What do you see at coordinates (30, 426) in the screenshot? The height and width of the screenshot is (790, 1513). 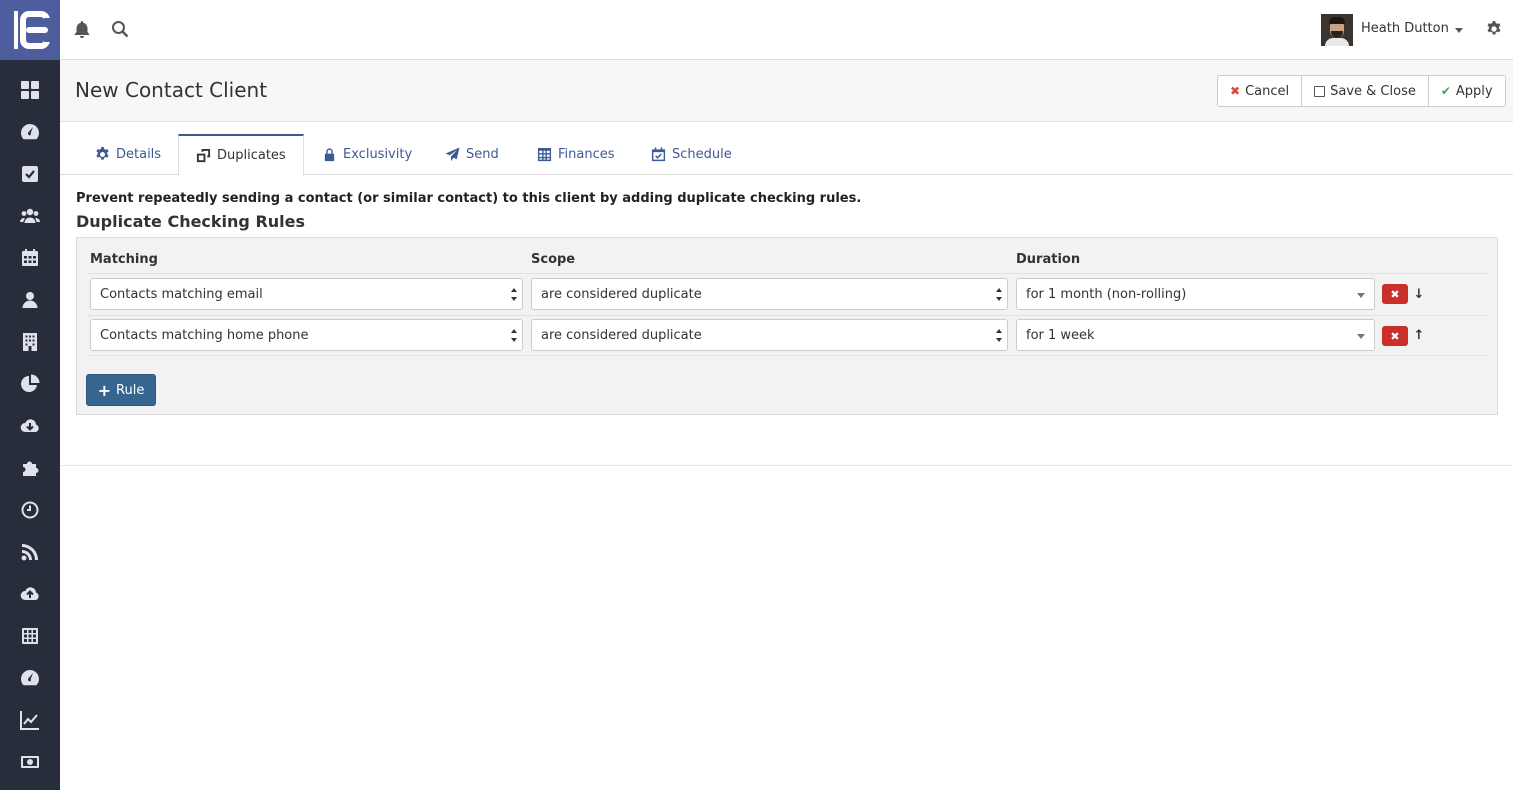 I see `cloud-download-icon` at bounding box center [30, 426].